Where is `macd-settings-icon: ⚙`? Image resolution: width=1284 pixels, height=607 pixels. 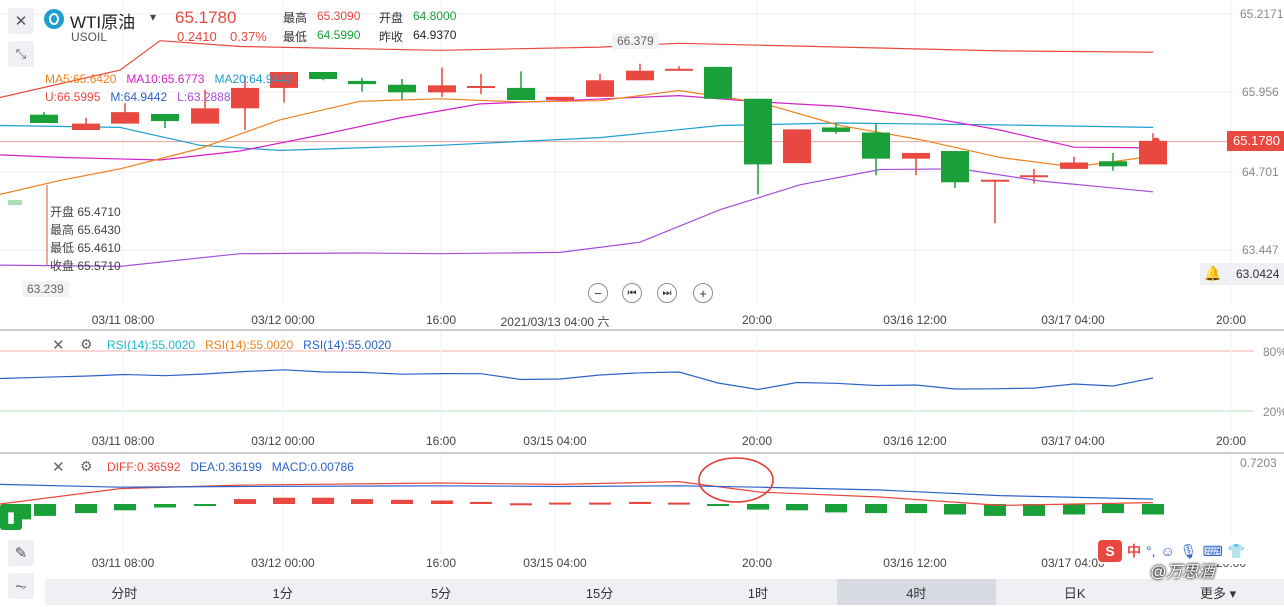 macd-settings-icon: ⚙ is located at coordinates (86, 466).